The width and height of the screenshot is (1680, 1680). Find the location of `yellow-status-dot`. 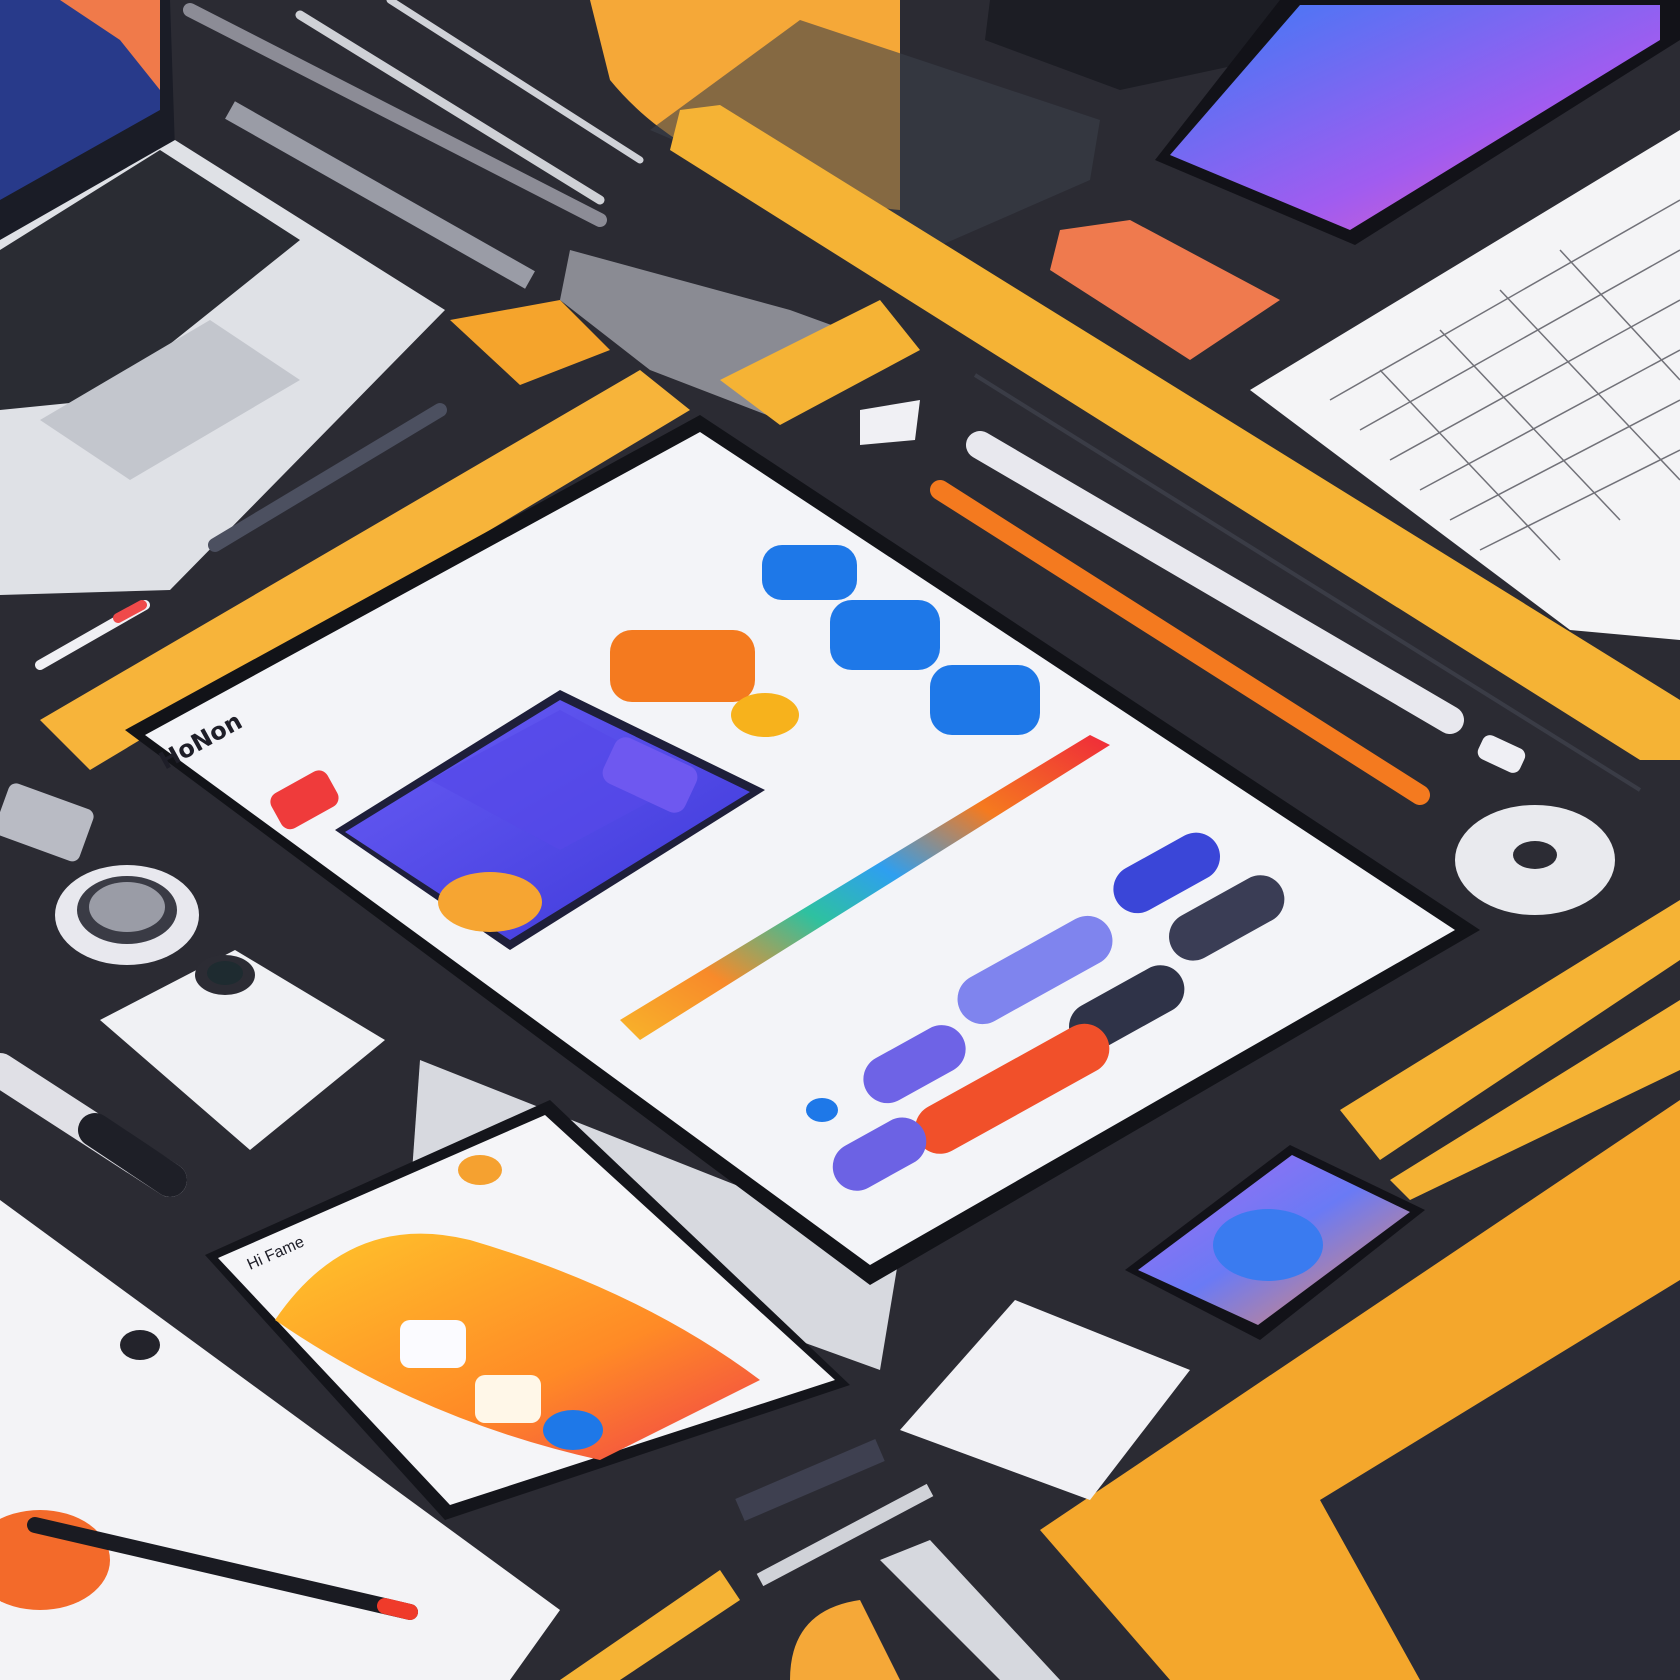

yellow-status-dot is located at coordinates (765, 715).